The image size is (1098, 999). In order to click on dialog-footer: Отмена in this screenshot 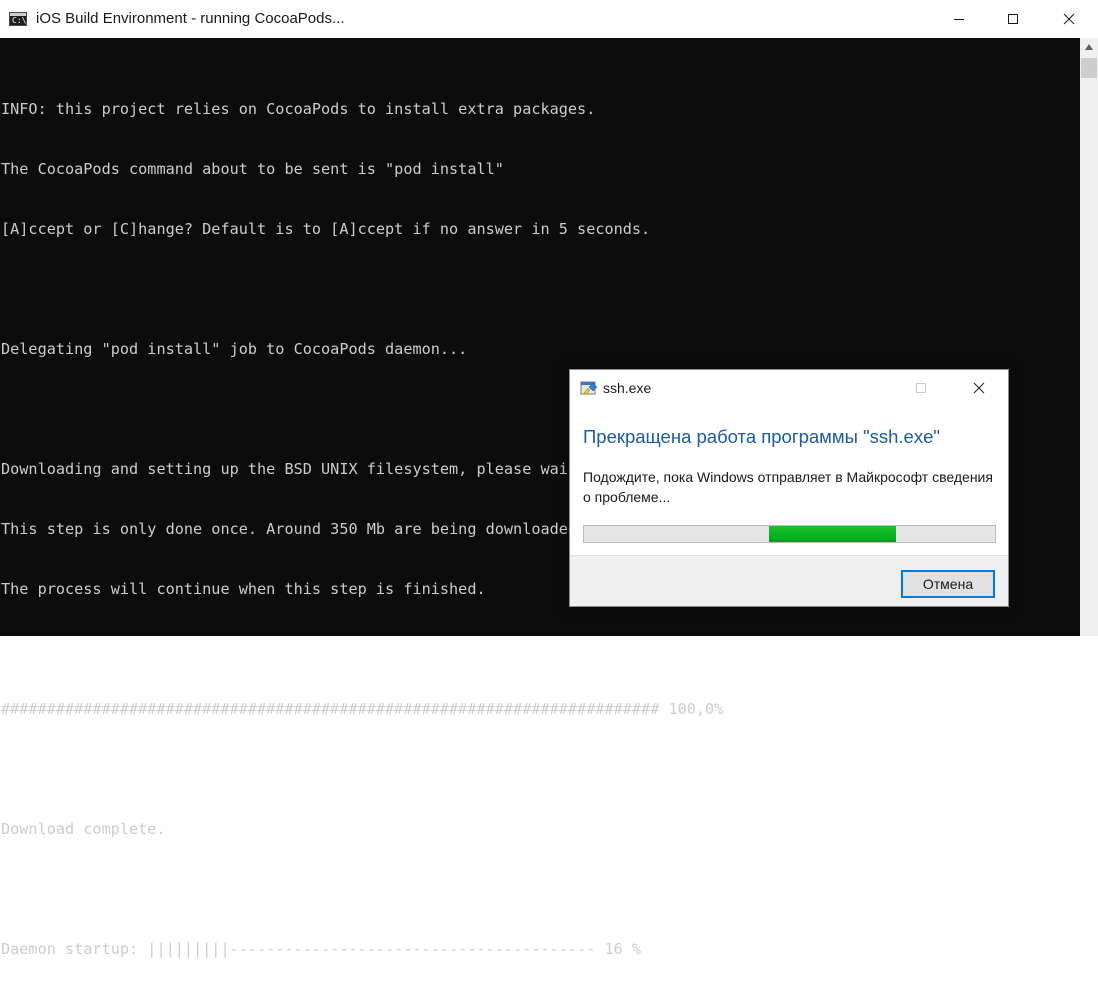, I will do `click(789, 580)`.